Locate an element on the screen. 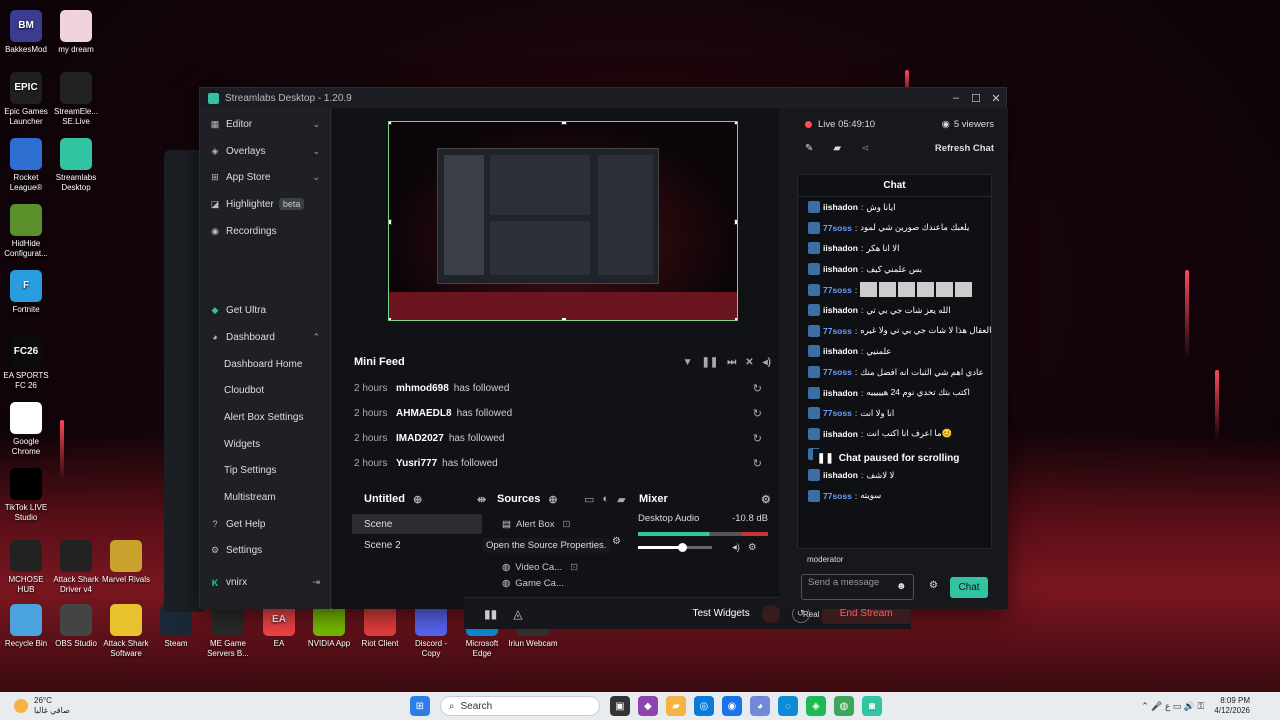 This screenshot has height=720, width=1280. mute-alerts-icon: ✕ is located at coordinates (749, 362).